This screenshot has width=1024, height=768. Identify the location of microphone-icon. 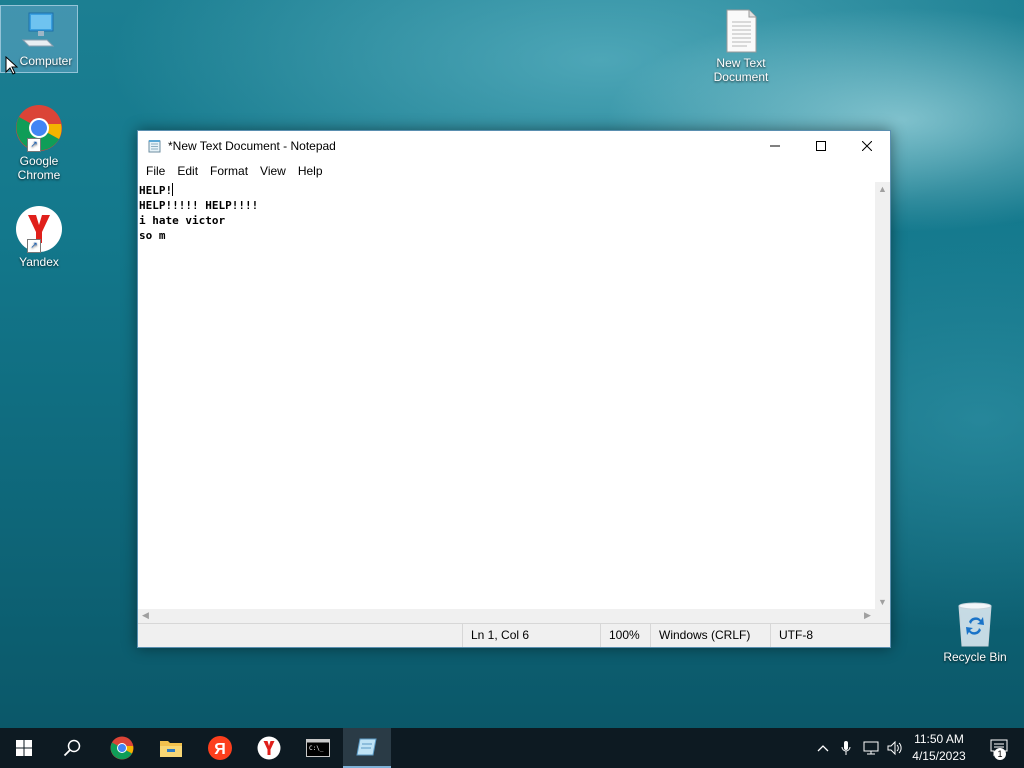
(846, 748).